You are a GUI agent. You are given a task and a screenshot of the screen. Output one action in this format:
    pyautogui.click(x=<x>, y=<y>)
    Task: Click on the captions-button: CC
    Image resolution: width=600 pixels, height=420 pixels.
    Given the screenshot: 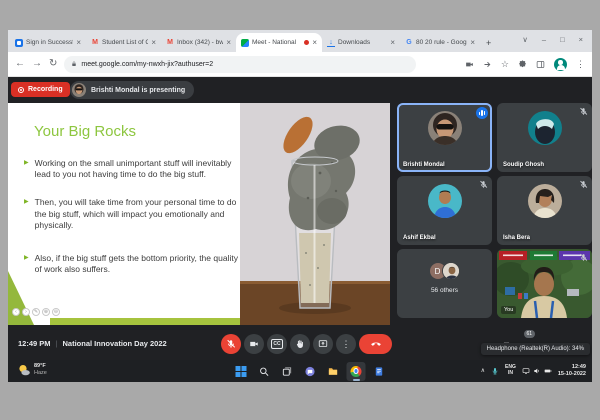 What is the action you would take?
    pyautogui.click(x=277, y=344)
    